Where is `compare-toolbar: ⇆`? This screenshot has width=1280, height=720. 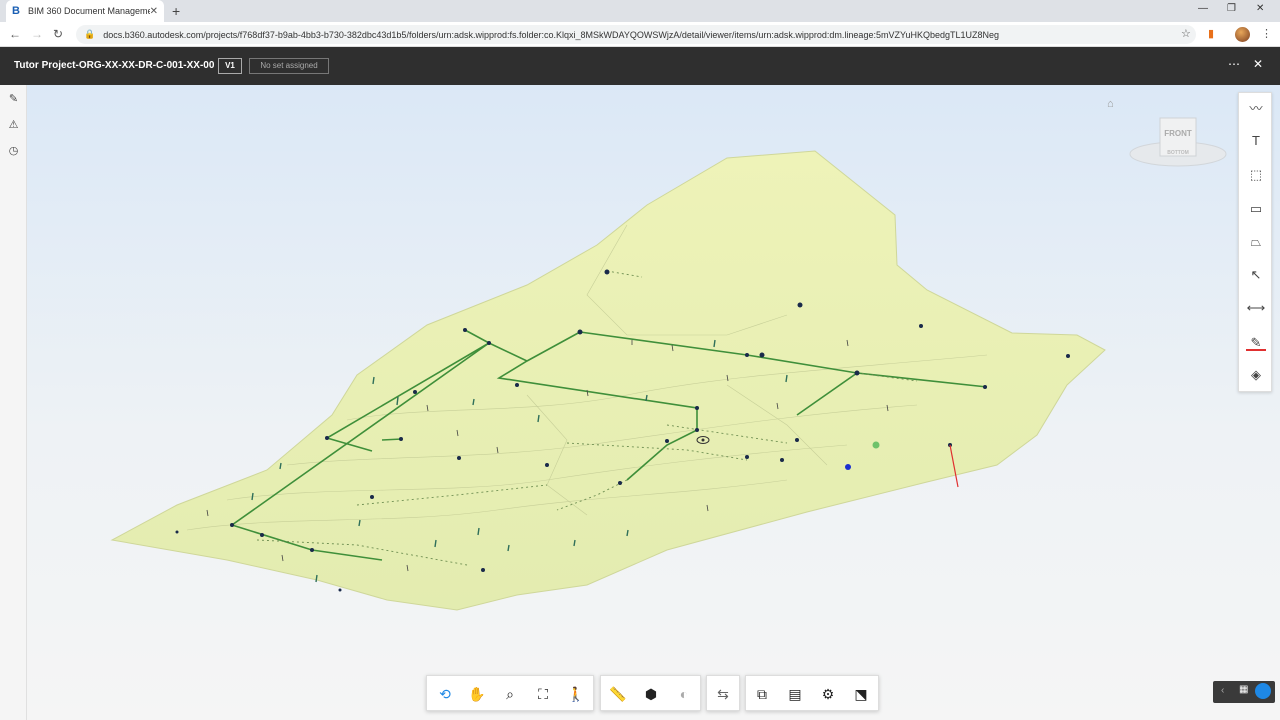 compare-toolbar: ⇆ is located at coordinates (723, 693).